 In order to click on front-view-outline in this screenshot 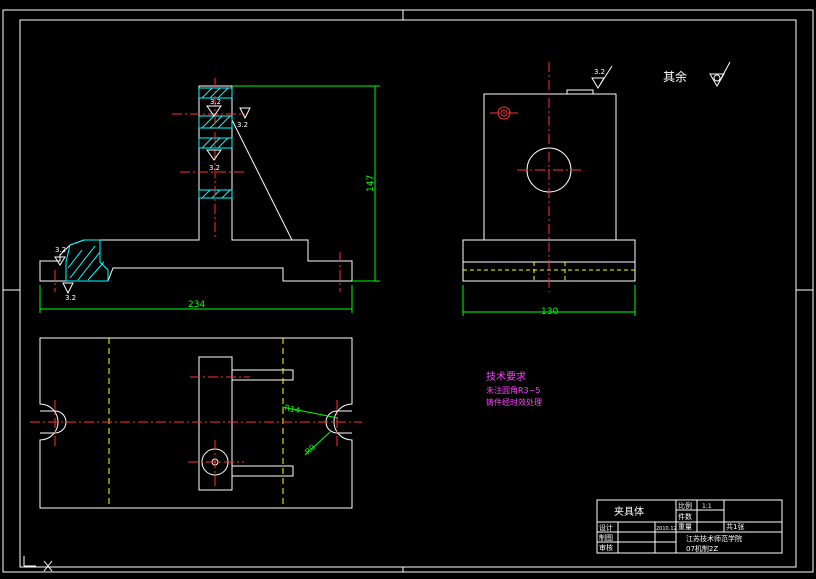, I will do `click(196, 183)`.